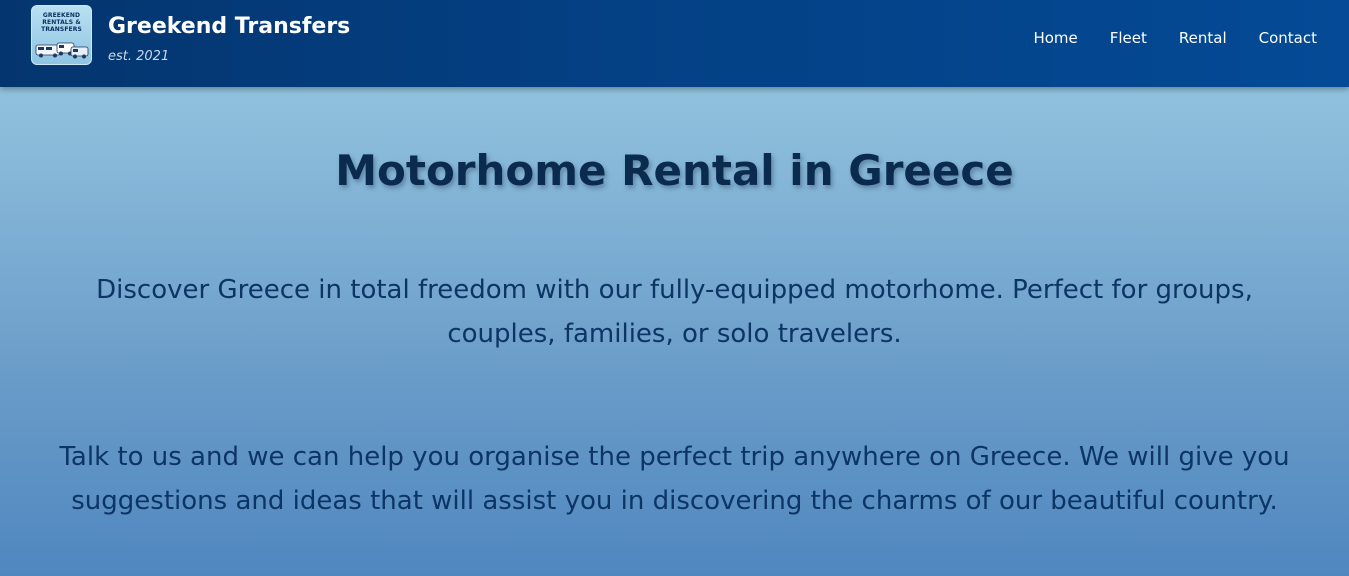  I want to click on nav-home-link: Home, so click(1055, 38).